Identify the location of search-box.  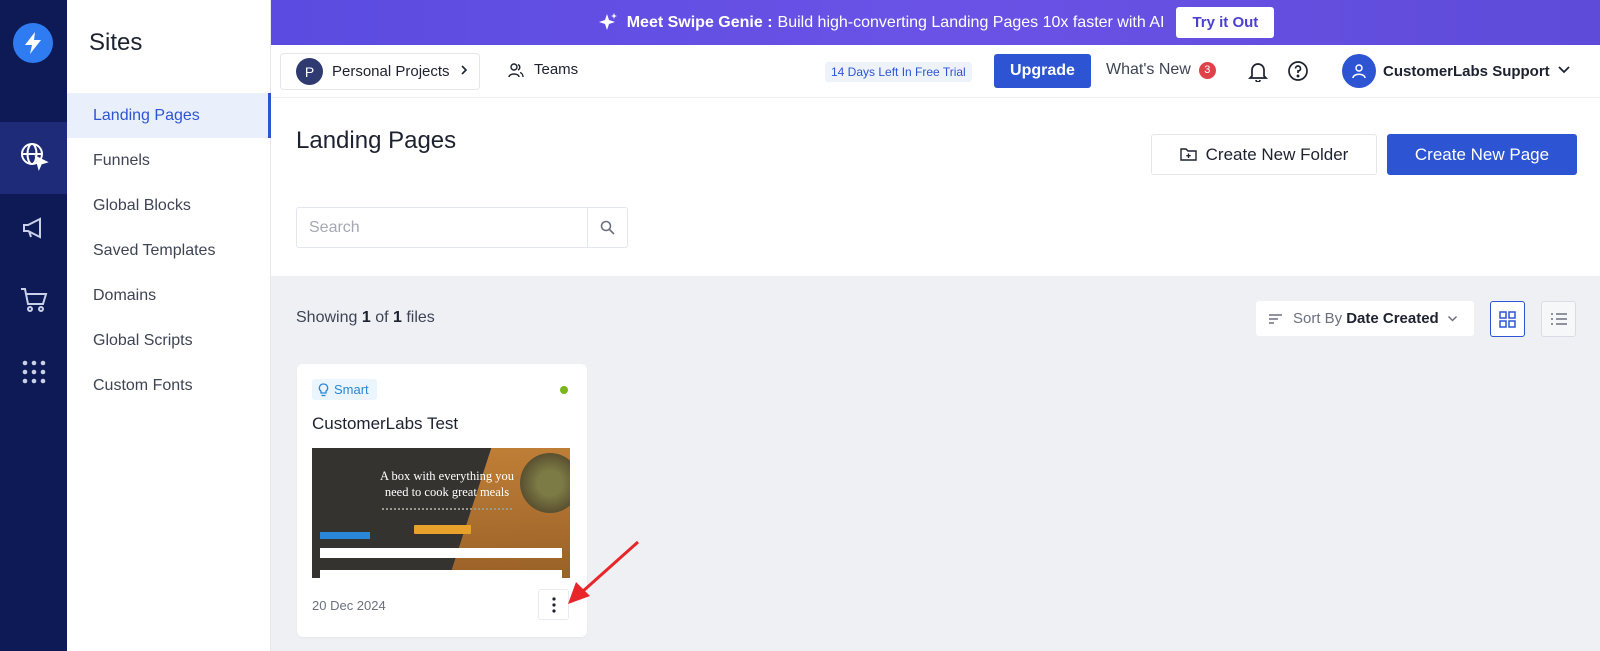
(462, 227).